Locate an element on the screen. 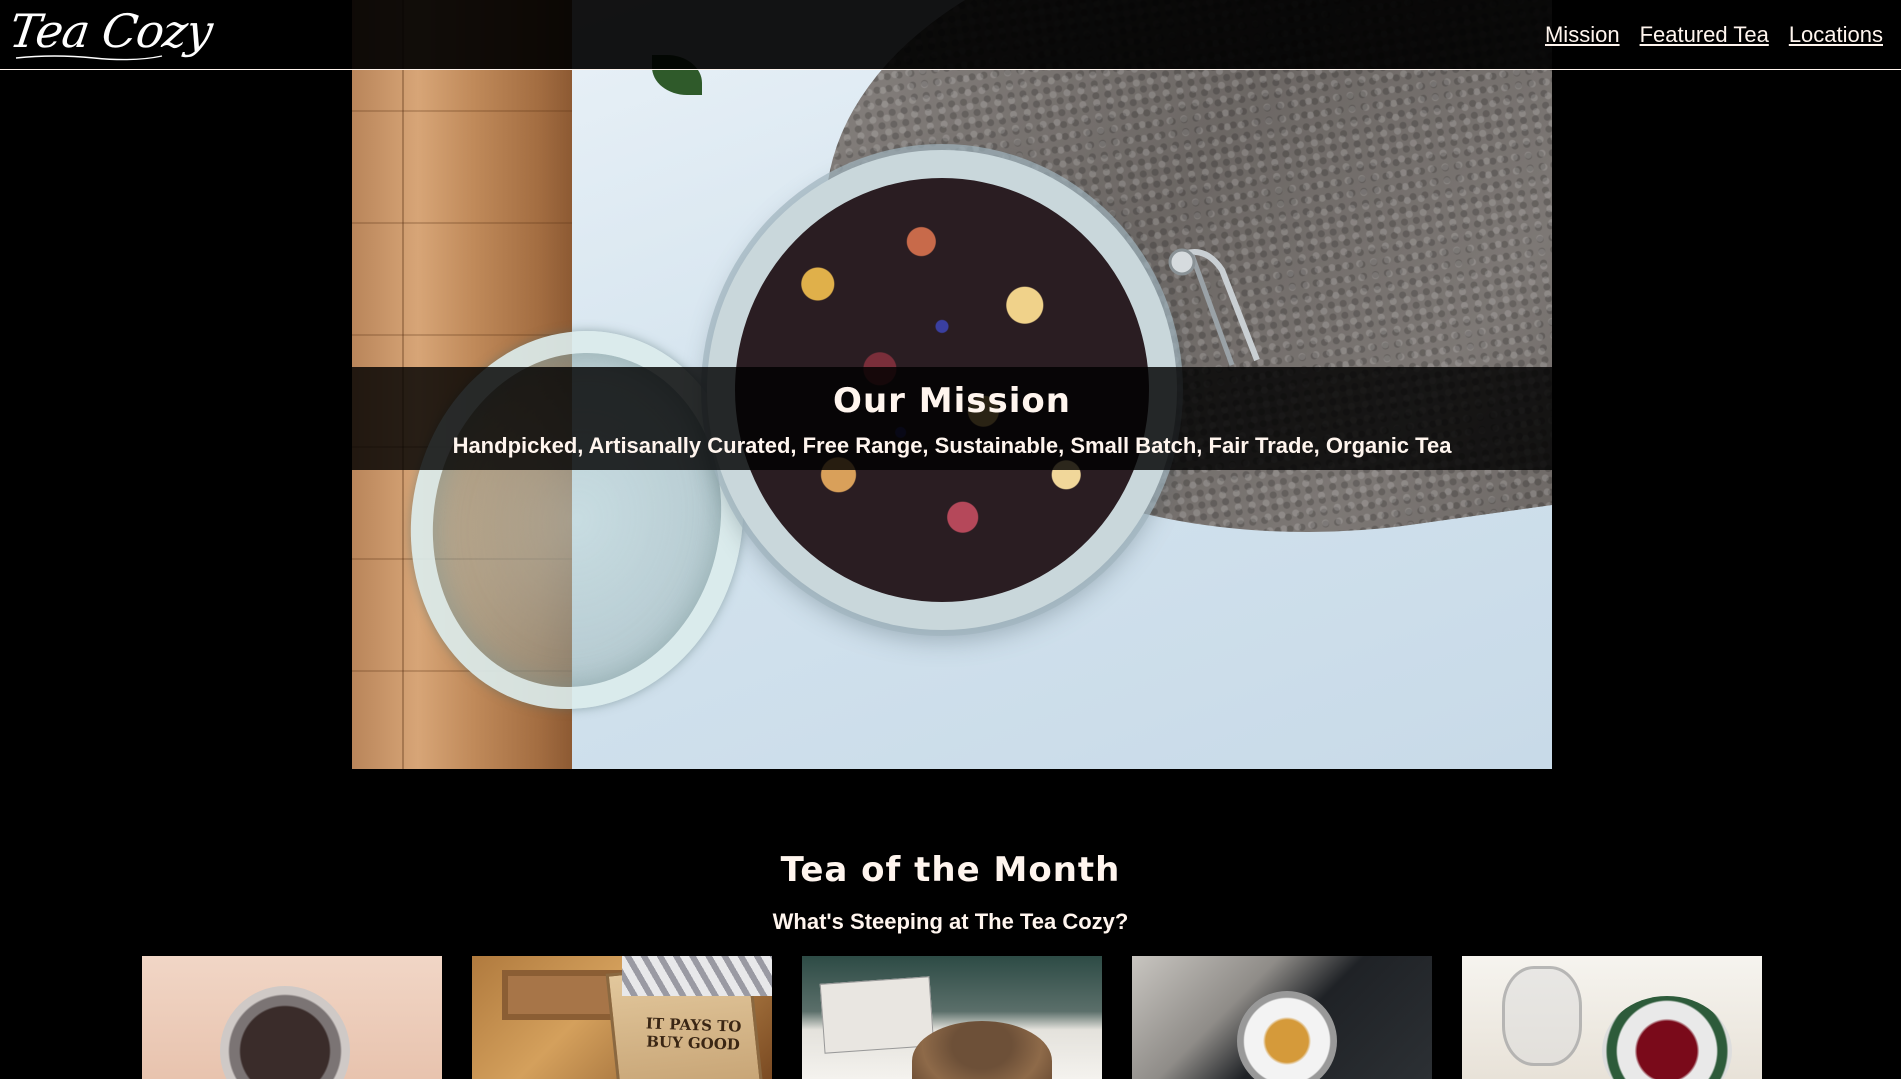  tea-tray-image is located at coordinates (562, 995).